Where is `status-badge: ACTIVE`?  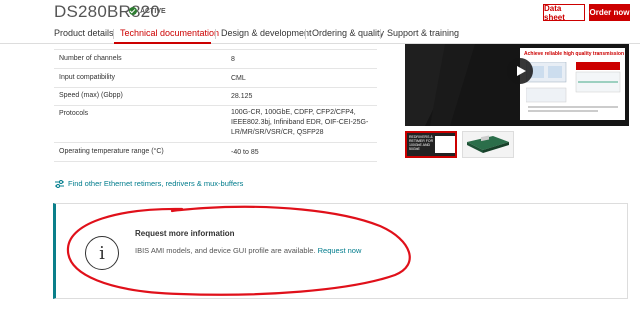
status-badge: ACTIVE is located at coordinates (147, 11).